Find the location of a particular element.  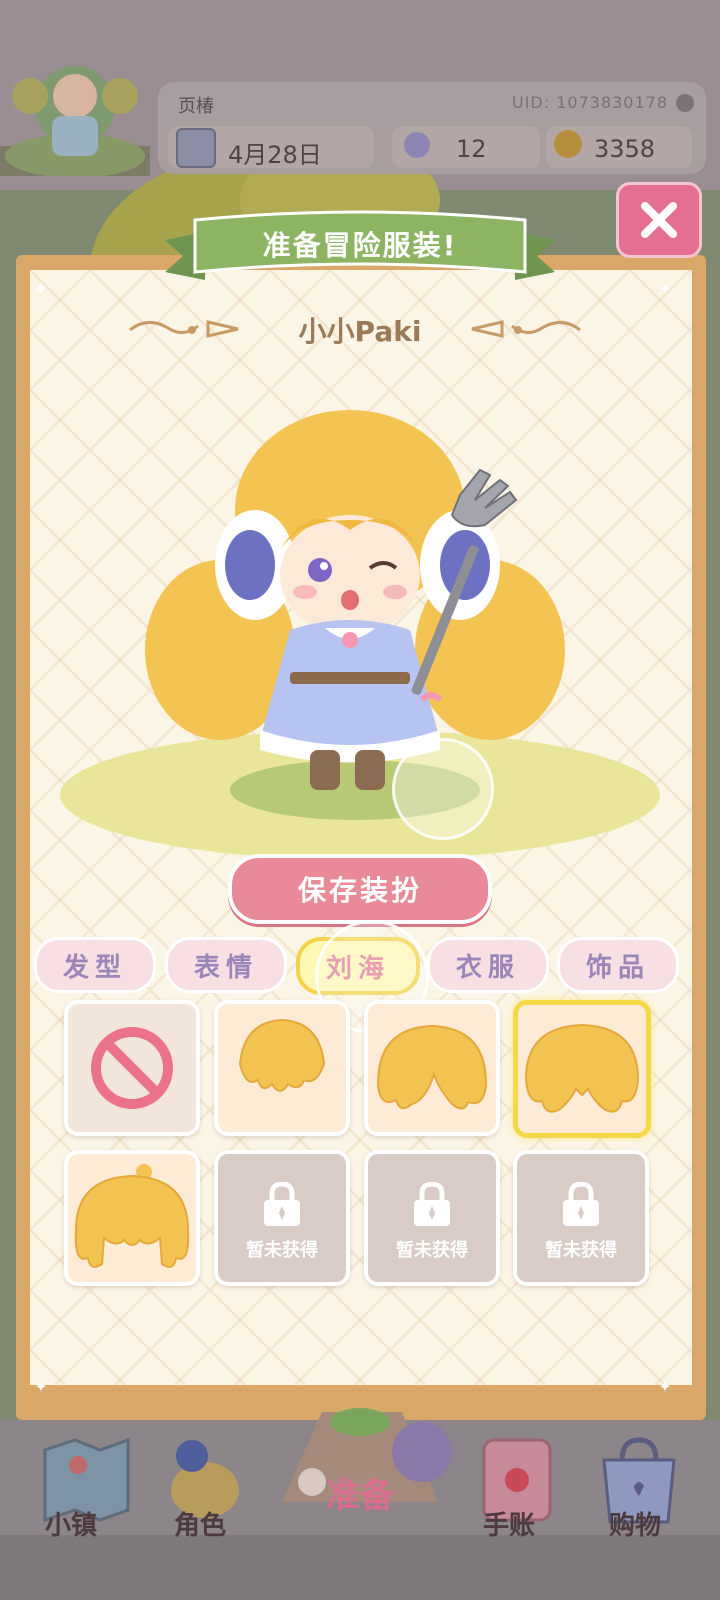

nav-journal-label: 手账 is located at coordinates (509, 1523).